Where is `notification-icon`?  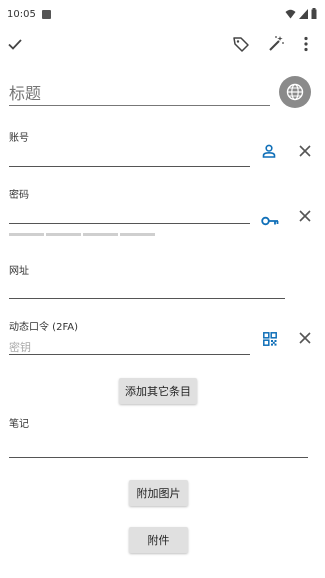 notification-icon is located at coordinates (46, 14).